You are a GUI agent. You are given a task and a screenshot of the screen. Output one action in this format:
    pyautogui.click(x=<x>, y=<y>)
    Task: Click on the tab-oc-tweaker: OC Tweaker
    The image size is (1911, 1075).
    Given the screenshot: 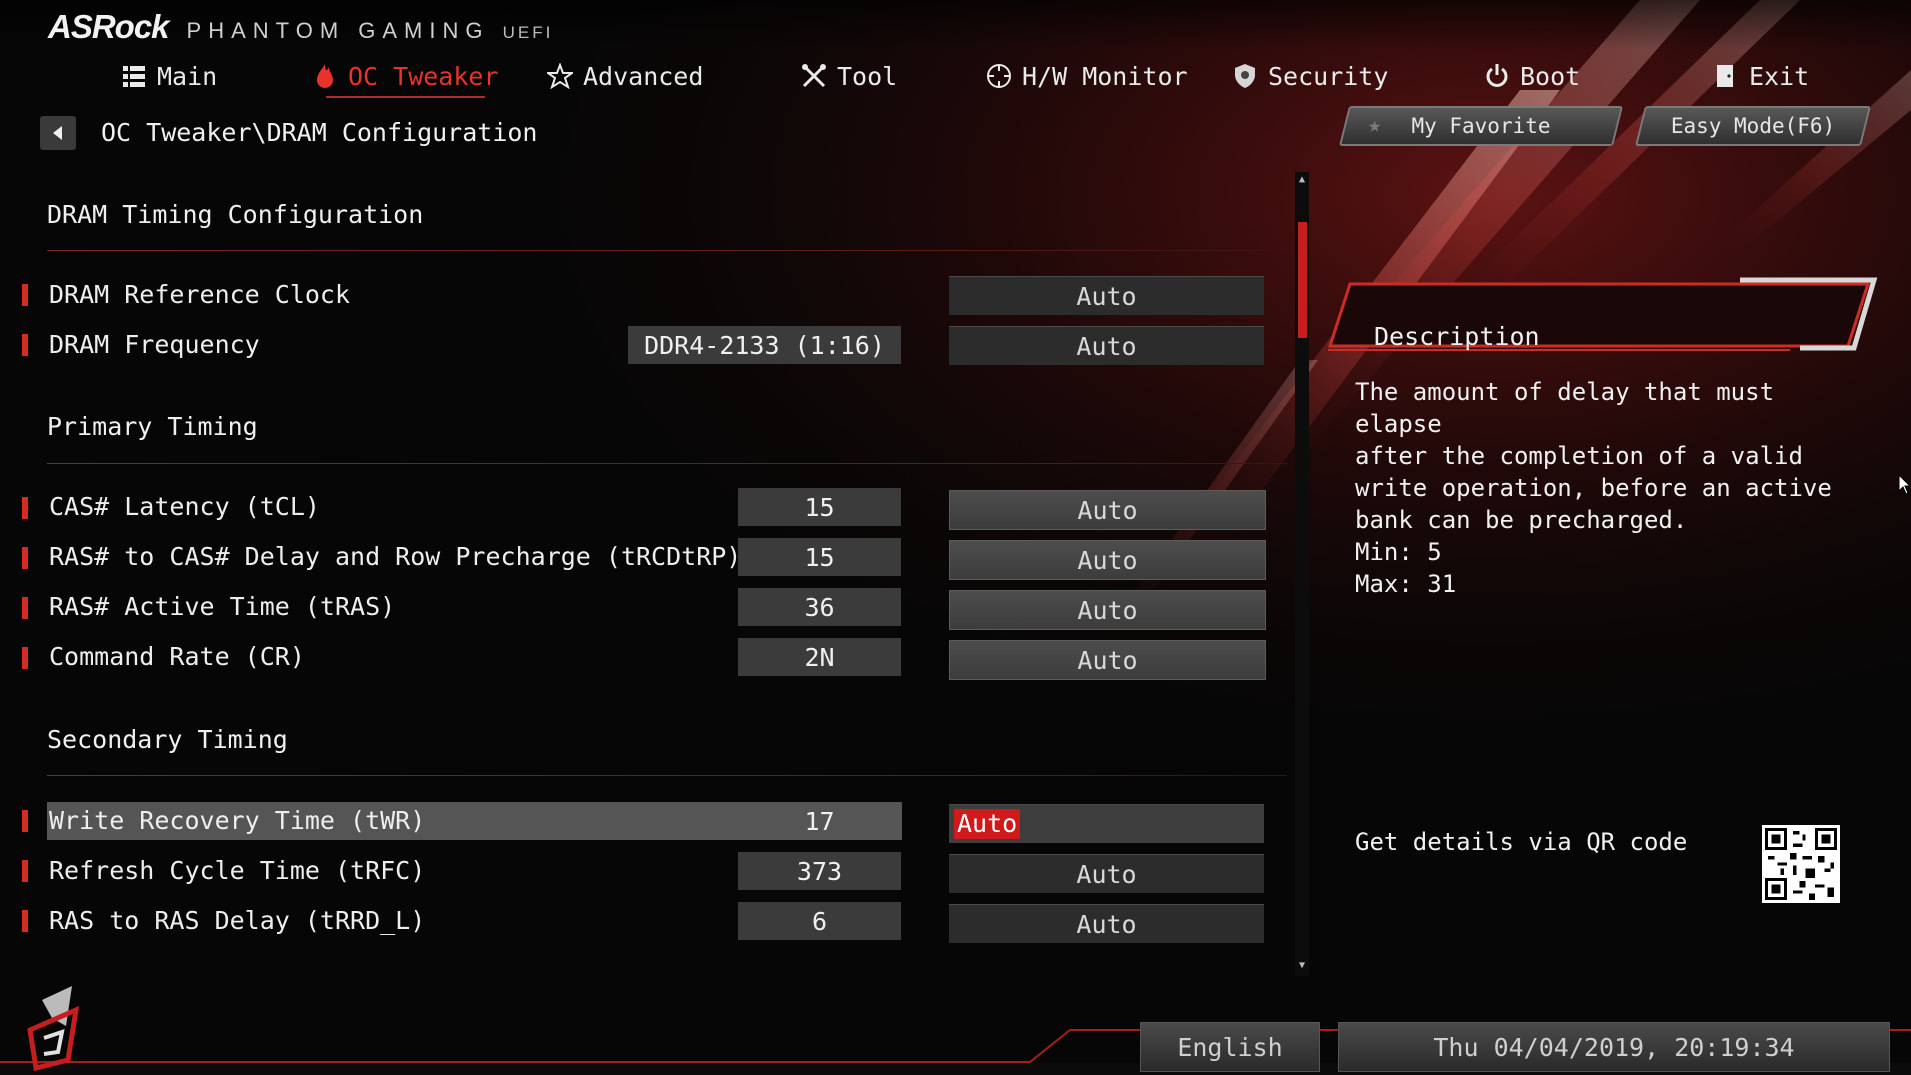 What is the action you would take?
    pyautogui.click(x=405, y=78)
    